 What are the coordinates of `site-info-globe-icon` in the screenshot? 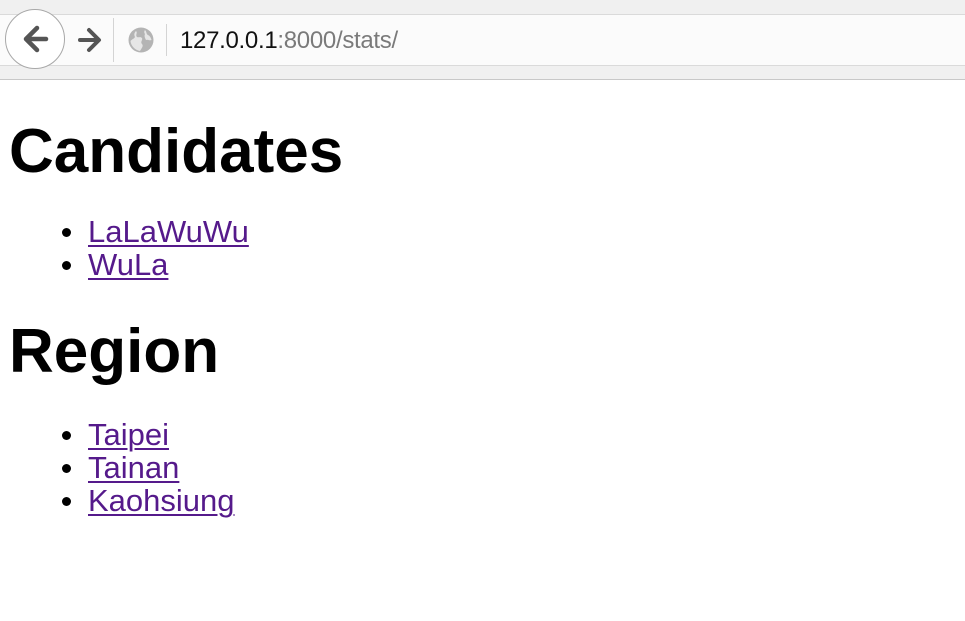 It's located at (141, 40).